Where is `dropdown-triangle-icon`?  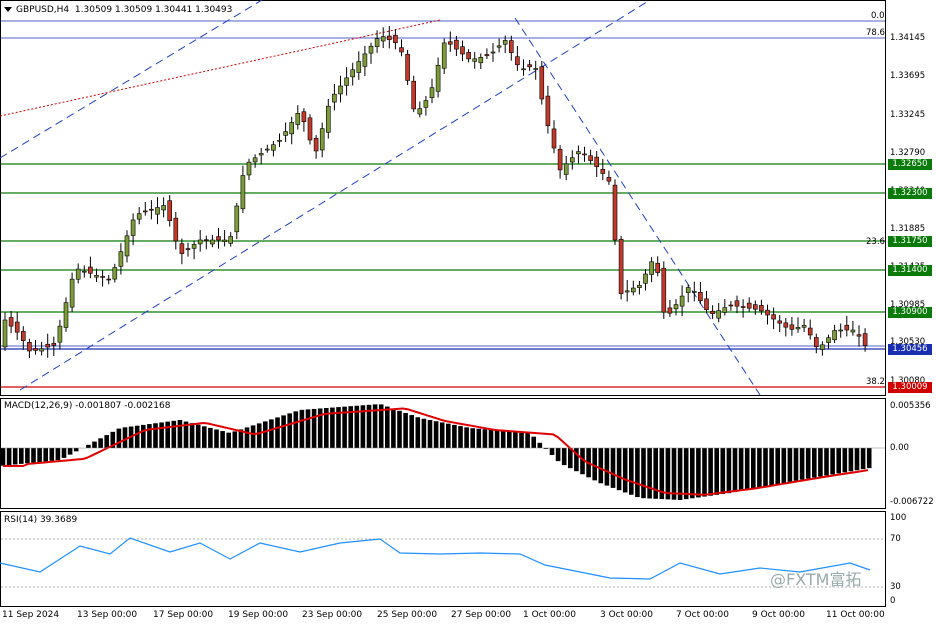 dropdown-triangle-icon is located at coordinates (8, 9).